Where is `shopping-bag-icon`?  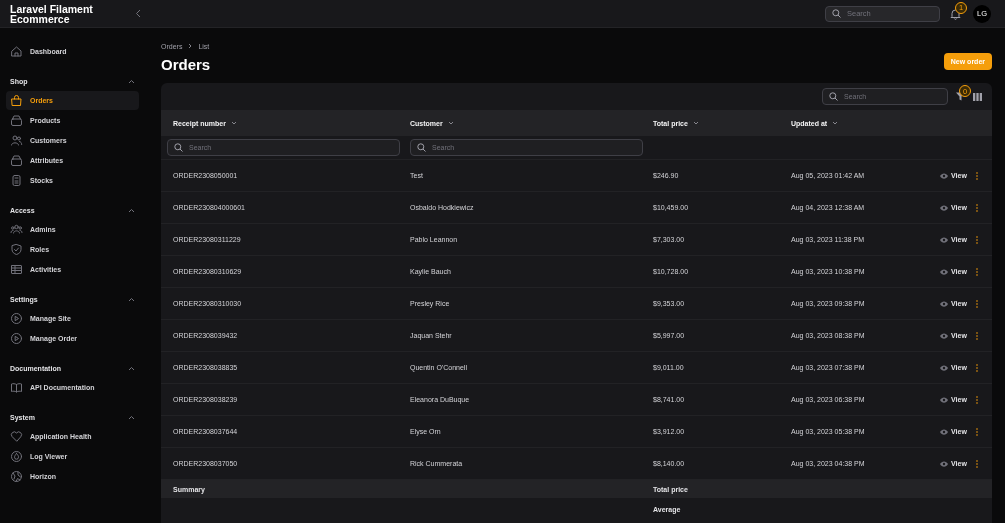 shopping-bag-icon is located at coordinates (16, 100).